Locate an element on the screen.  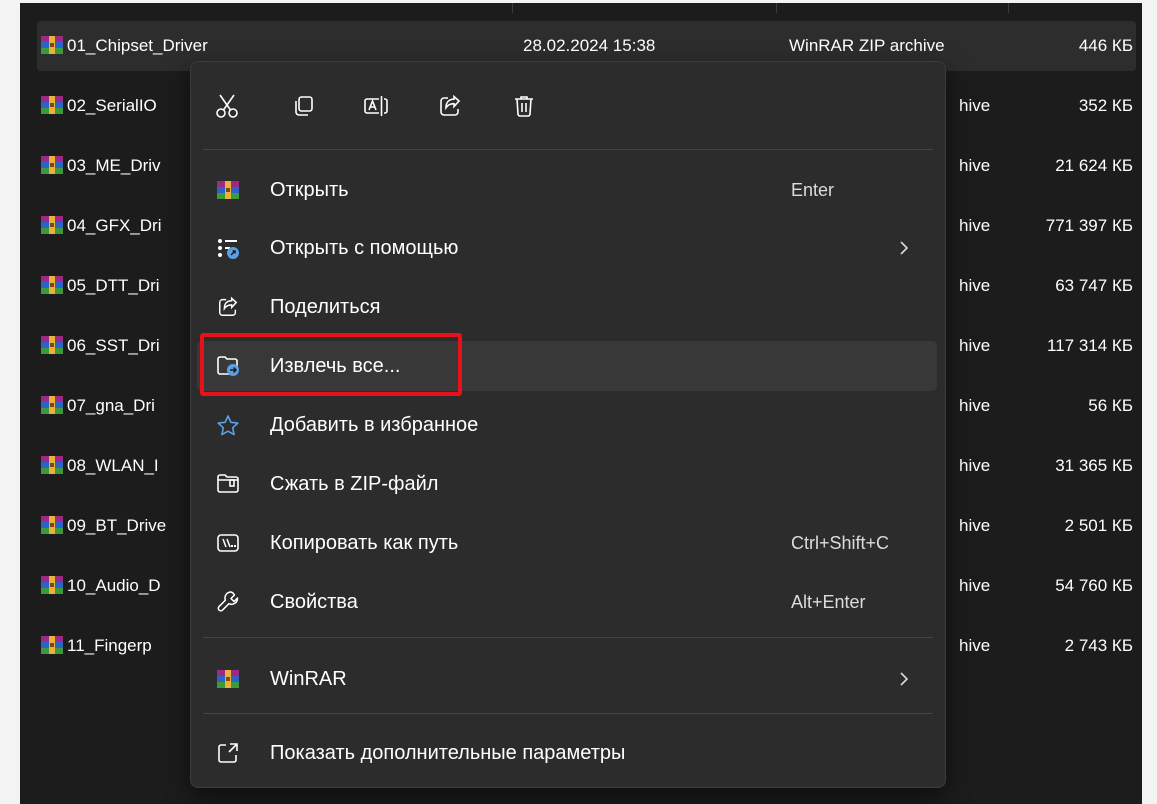
menu-item-label: WinRAR is located at coordinates (308, 679).